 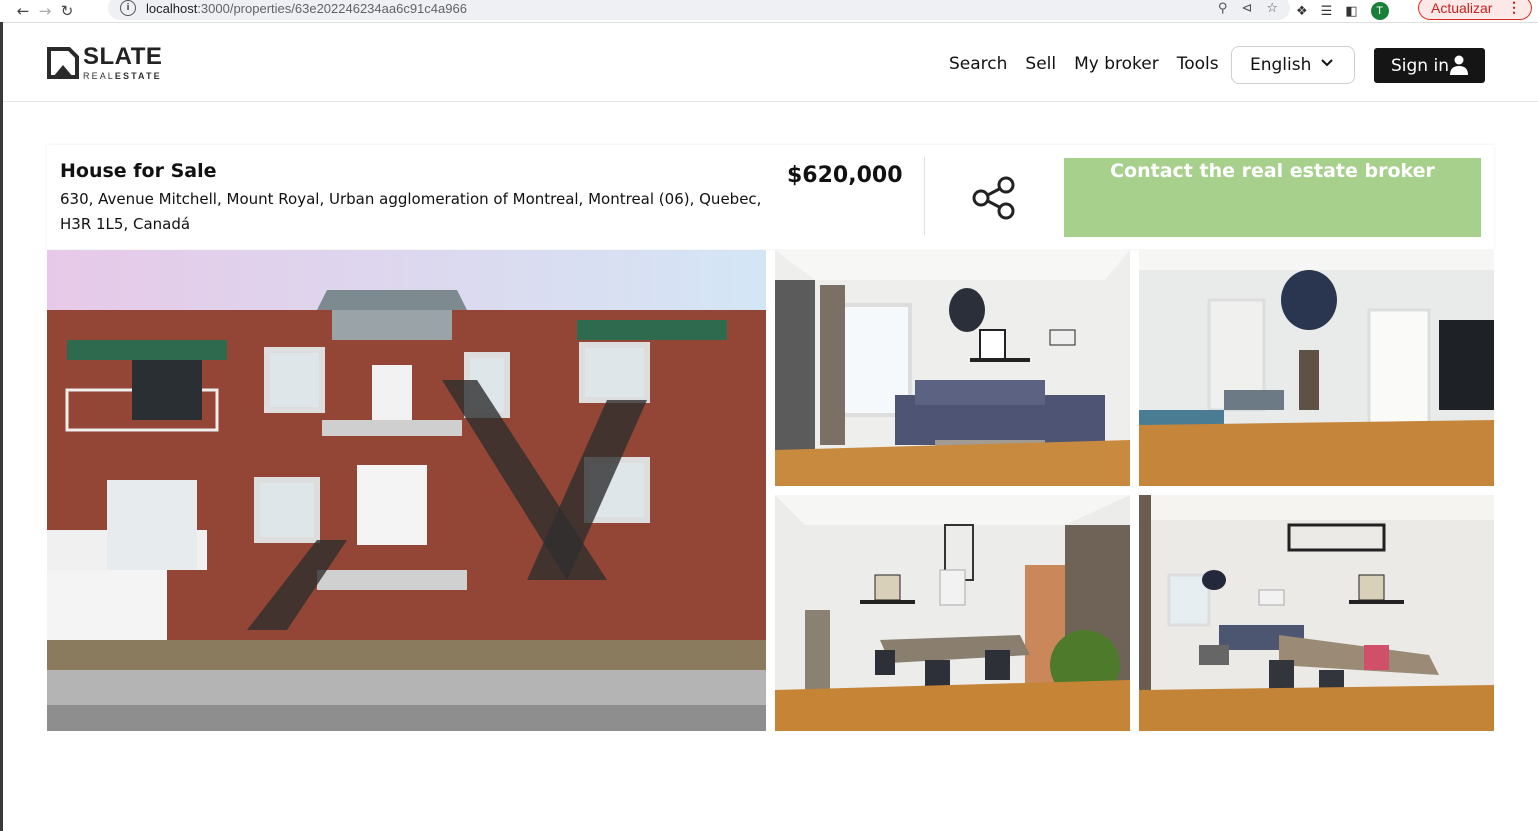 I want to click on user-icon, so click(x=1459, y=65).